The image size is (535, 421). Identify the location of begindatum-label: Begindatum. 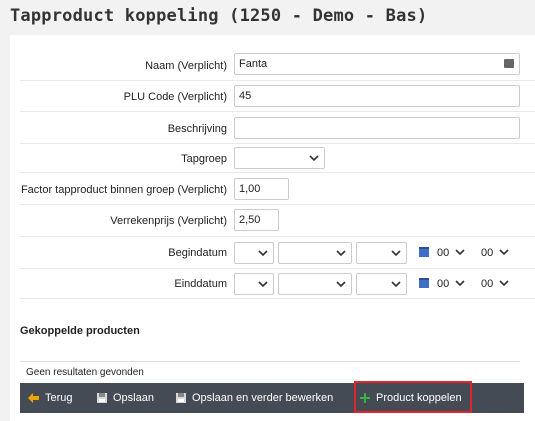
(197, 253).